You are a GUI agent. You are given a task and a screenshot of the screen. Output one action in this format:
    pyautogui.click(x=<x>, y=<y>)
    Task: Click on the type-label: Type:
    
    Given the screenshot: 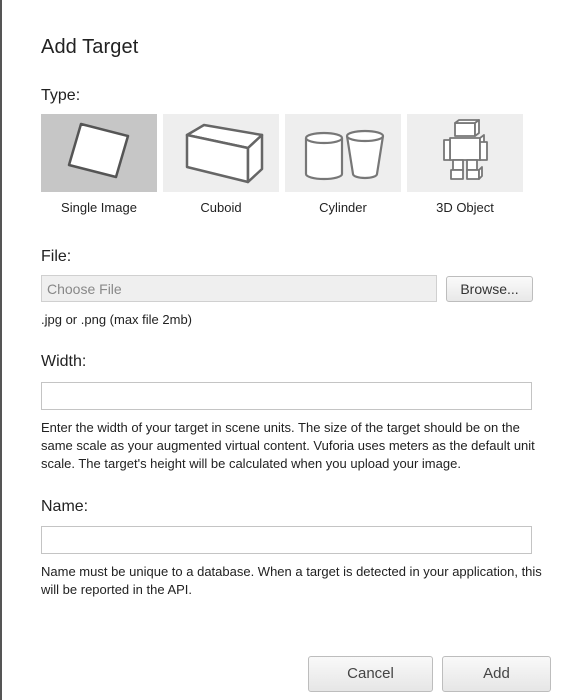 What is the action you would take?
    pyautogui.click(x=61, y=95)
    